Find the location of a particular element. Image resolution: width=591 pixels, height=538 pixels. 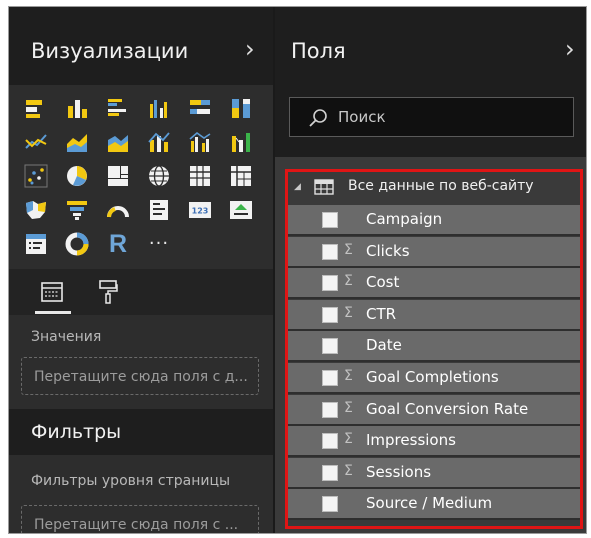

clustered-column-chart-icon is located at coordinates (159, 108).